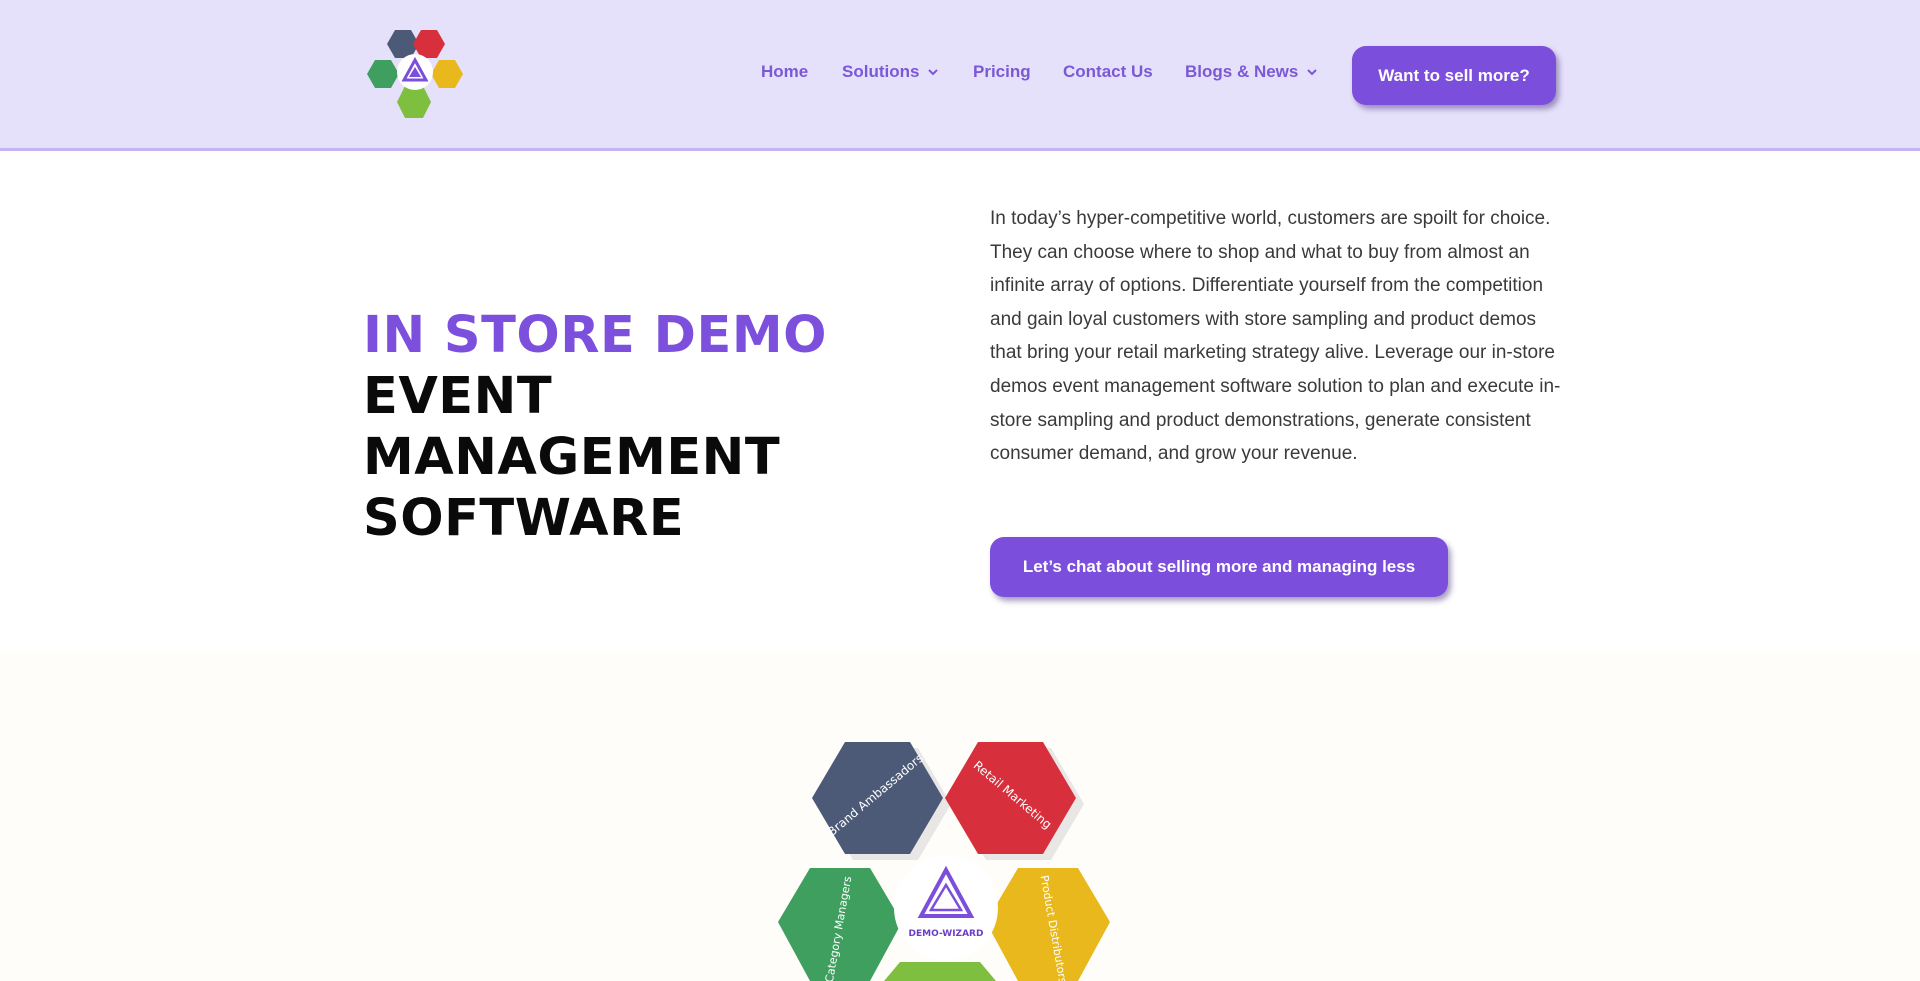  I want to click on nav-contact-us-label: Contact Us, so click(1108, 71).